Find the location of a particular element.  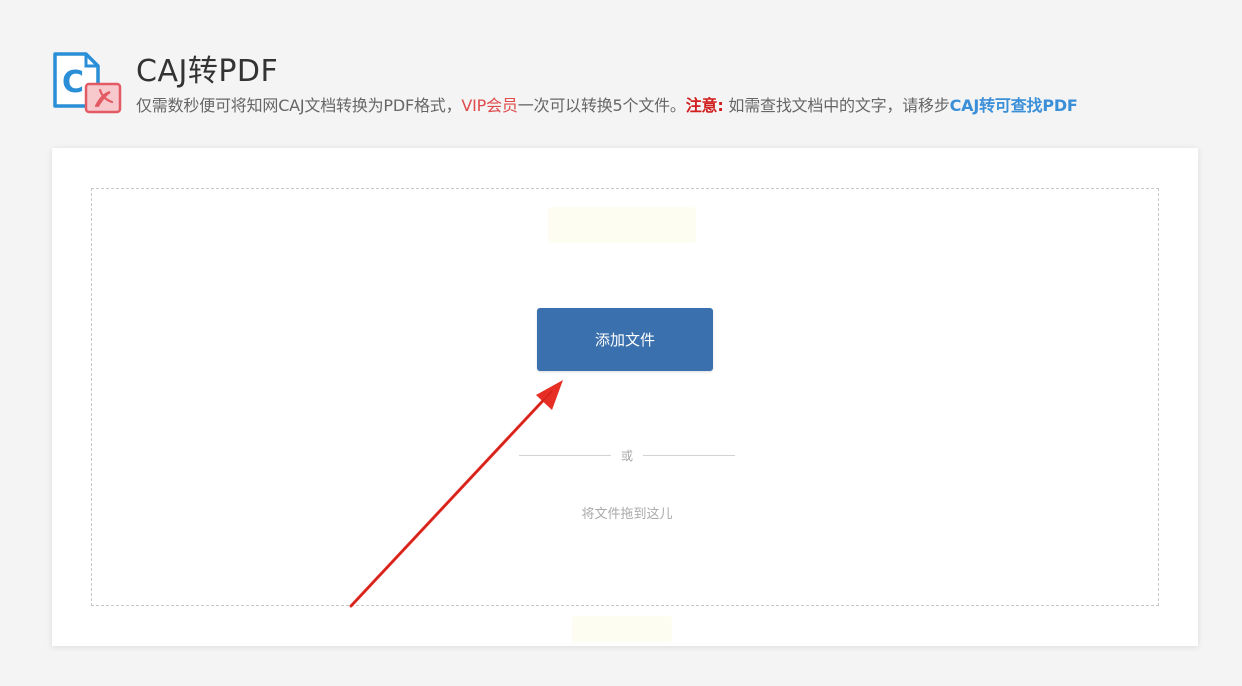

or-text: 或 is located at coordinates (626, 455).